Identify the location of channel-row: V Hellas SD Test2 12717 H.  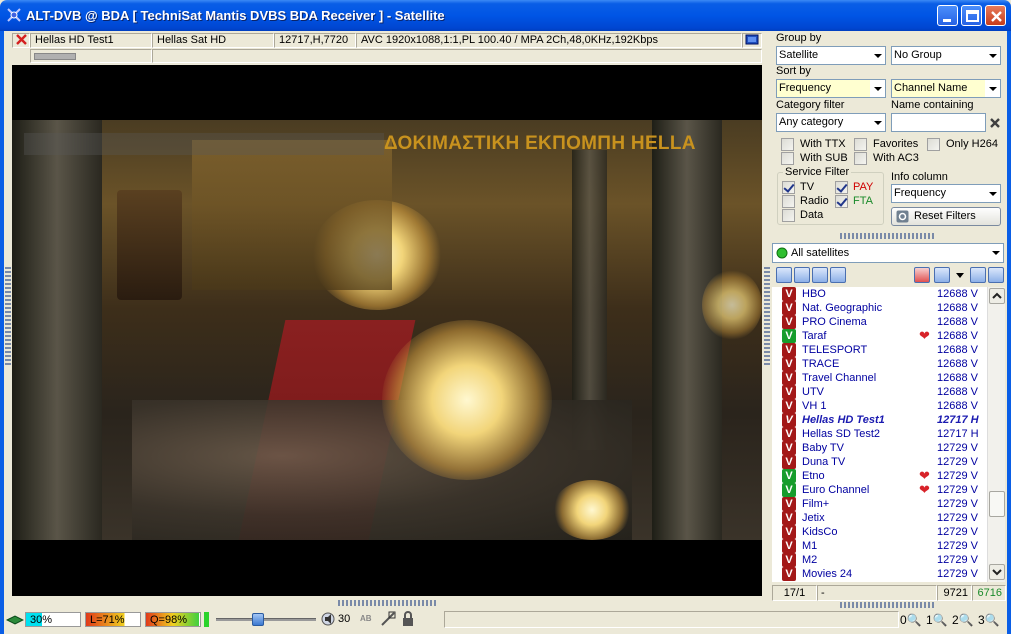
(879, 434).